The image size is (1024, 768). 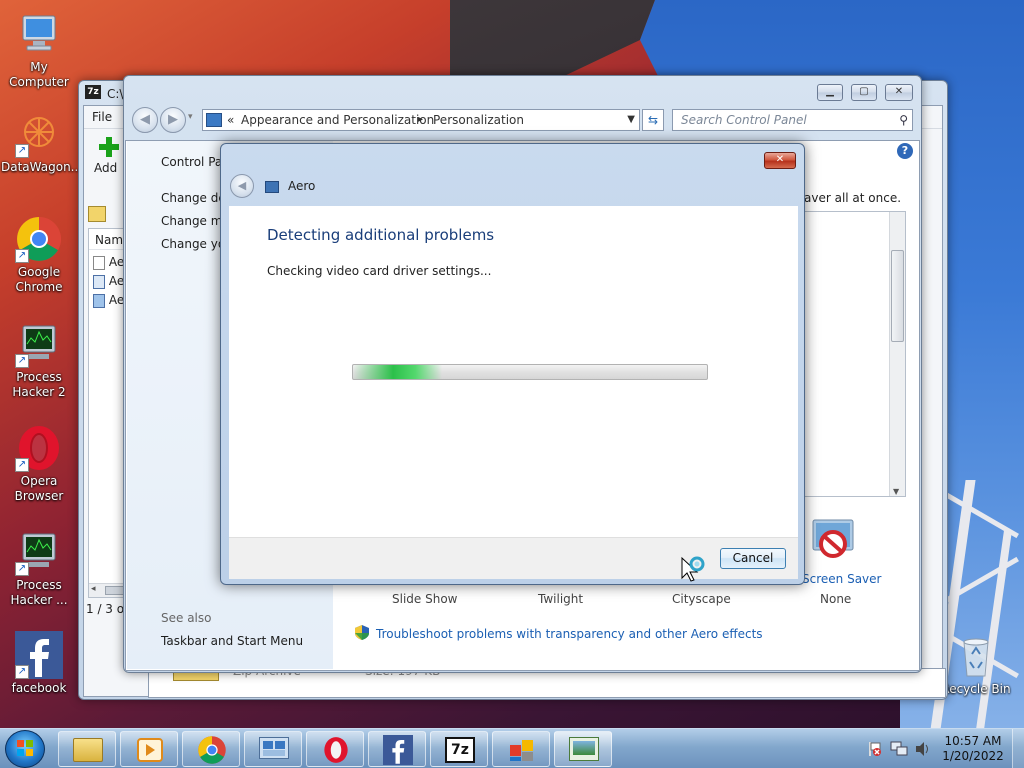 I want to click on screen-saver-value: None, so click(x=836, y=599).